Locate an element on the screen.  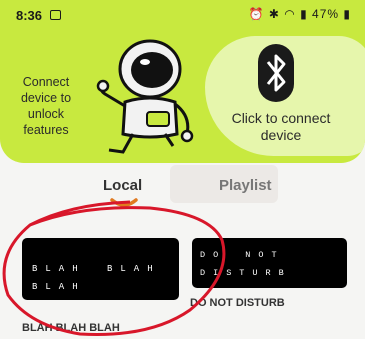
wifi-icon: ◠ is located at coordinates (290, 14).